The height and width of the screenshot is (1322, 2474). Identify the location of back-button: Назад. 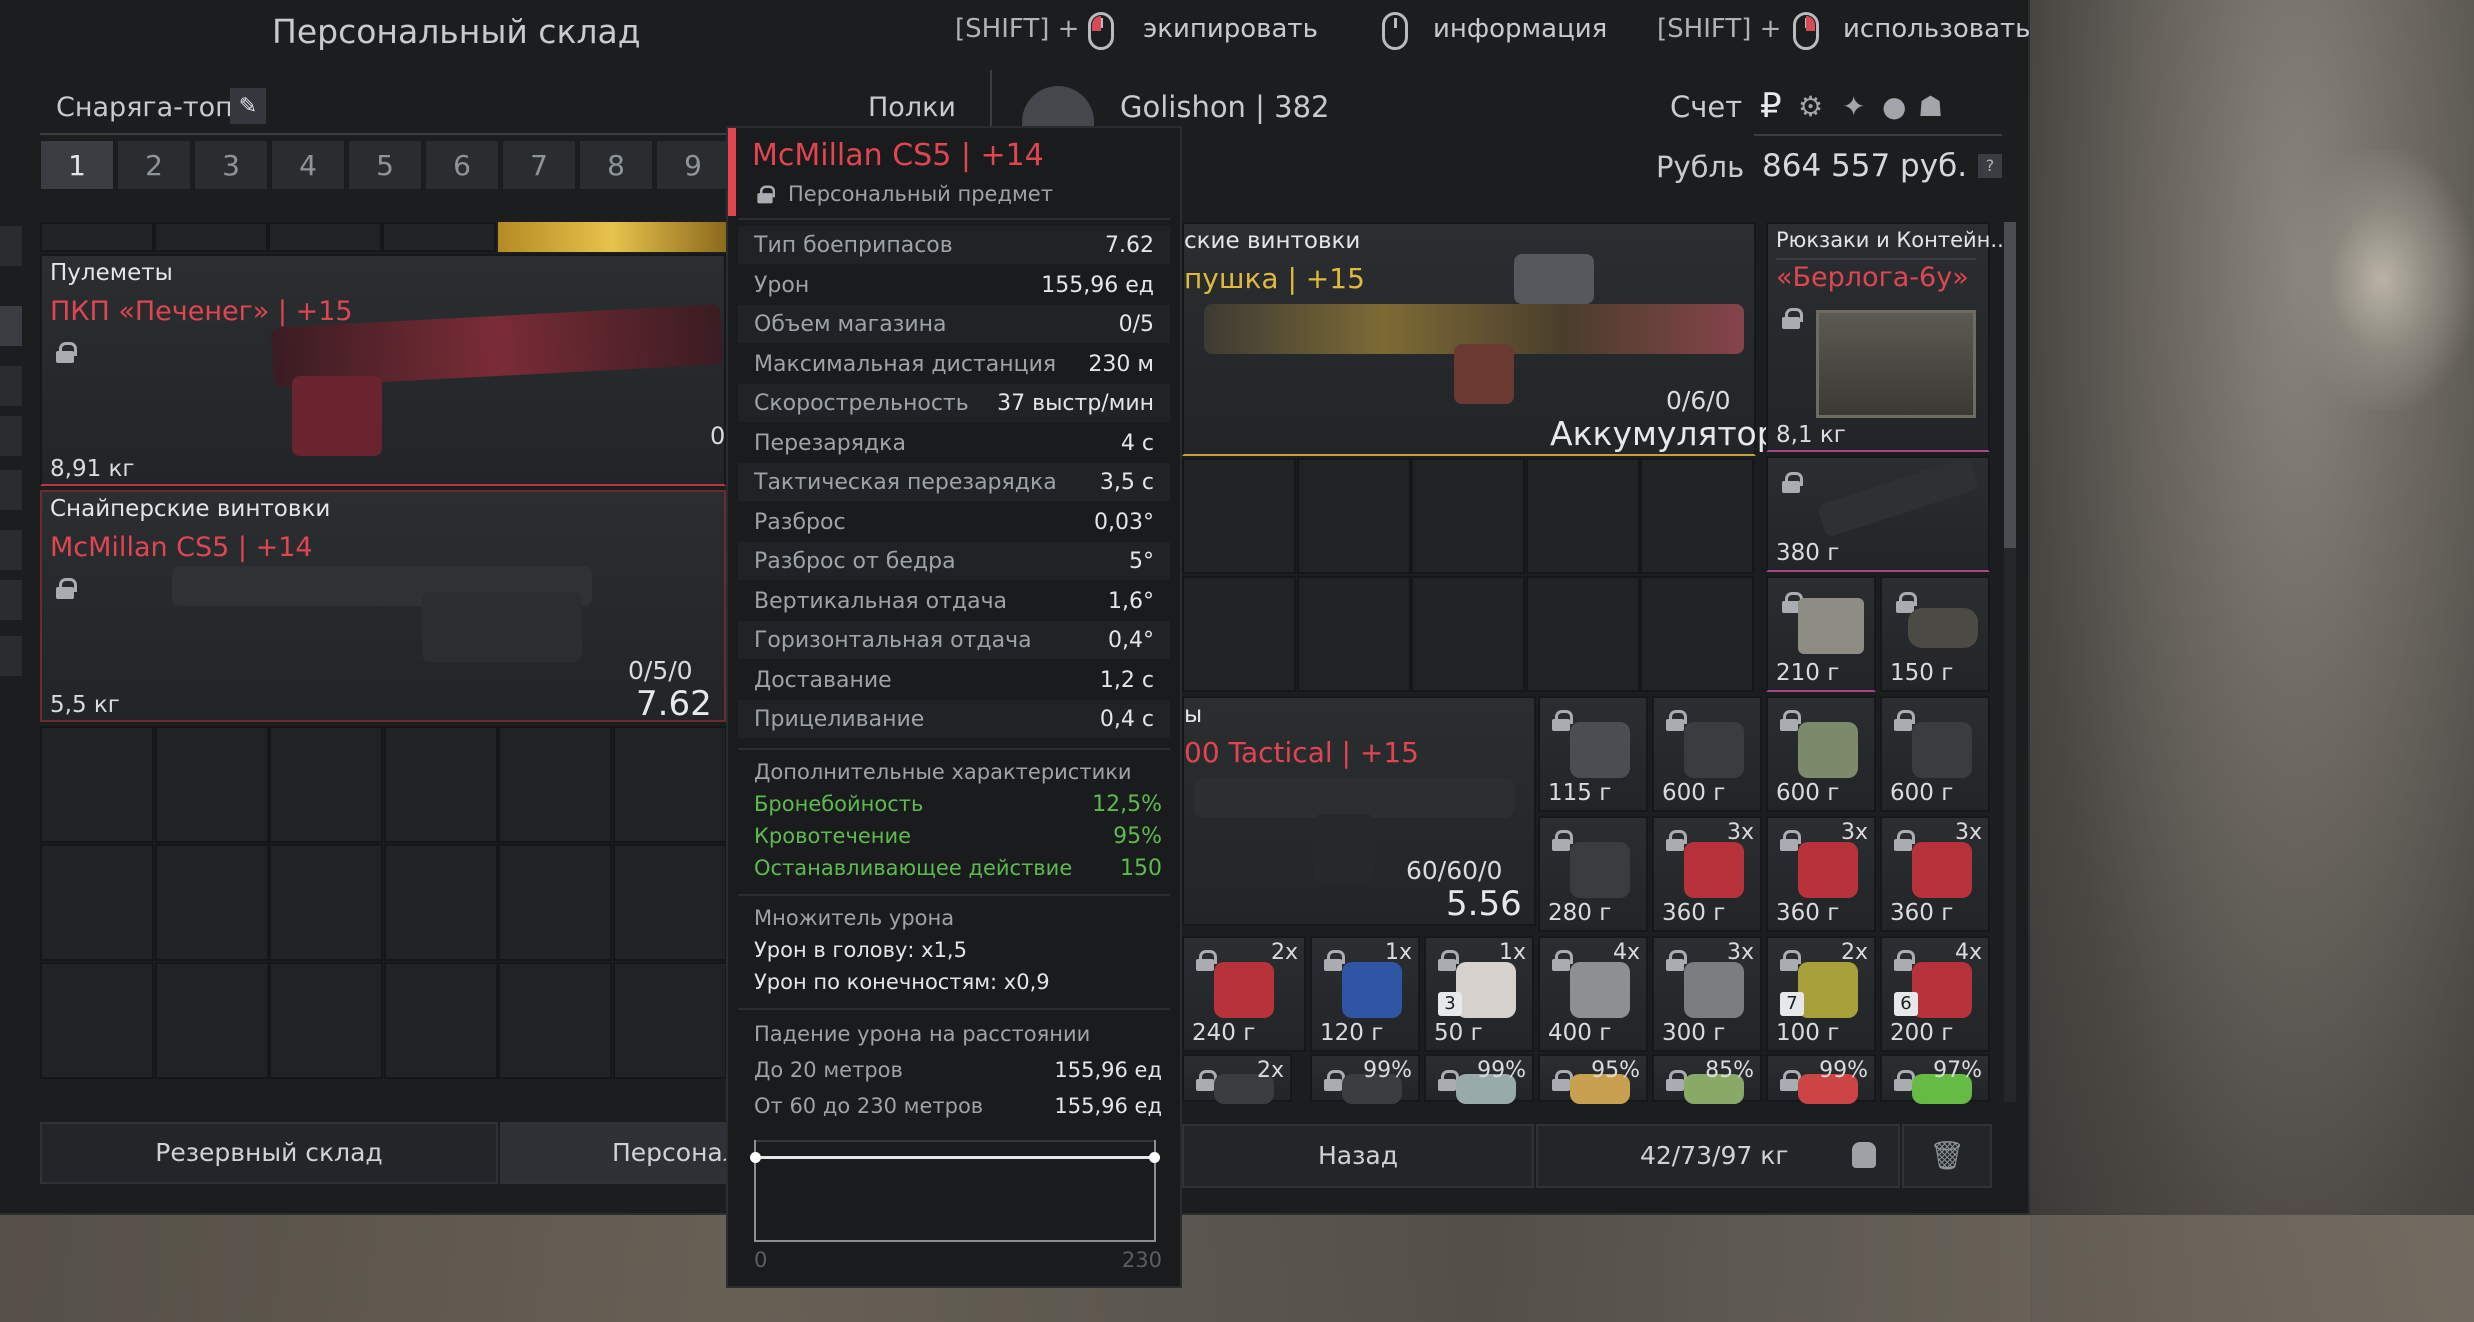
(1358, 1156).